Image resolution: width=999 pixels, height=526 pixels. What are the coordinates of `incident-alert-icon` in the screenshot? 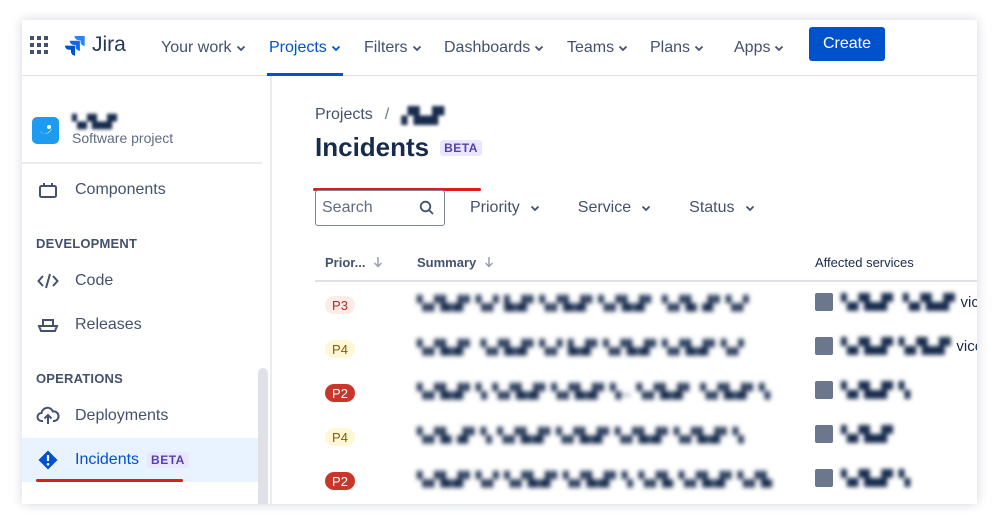 It's located at (48, 460).